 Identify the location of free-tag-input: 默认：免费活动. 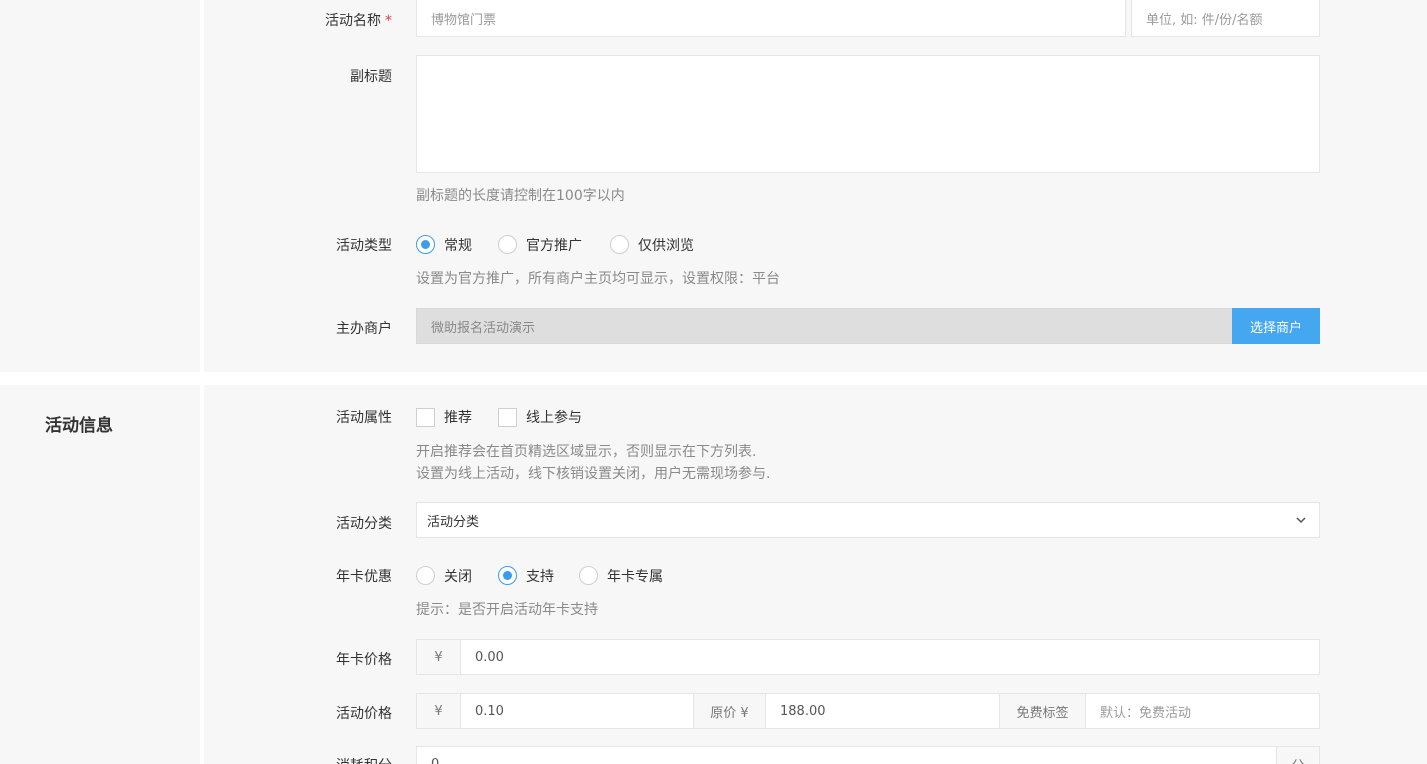
(1202, 711).